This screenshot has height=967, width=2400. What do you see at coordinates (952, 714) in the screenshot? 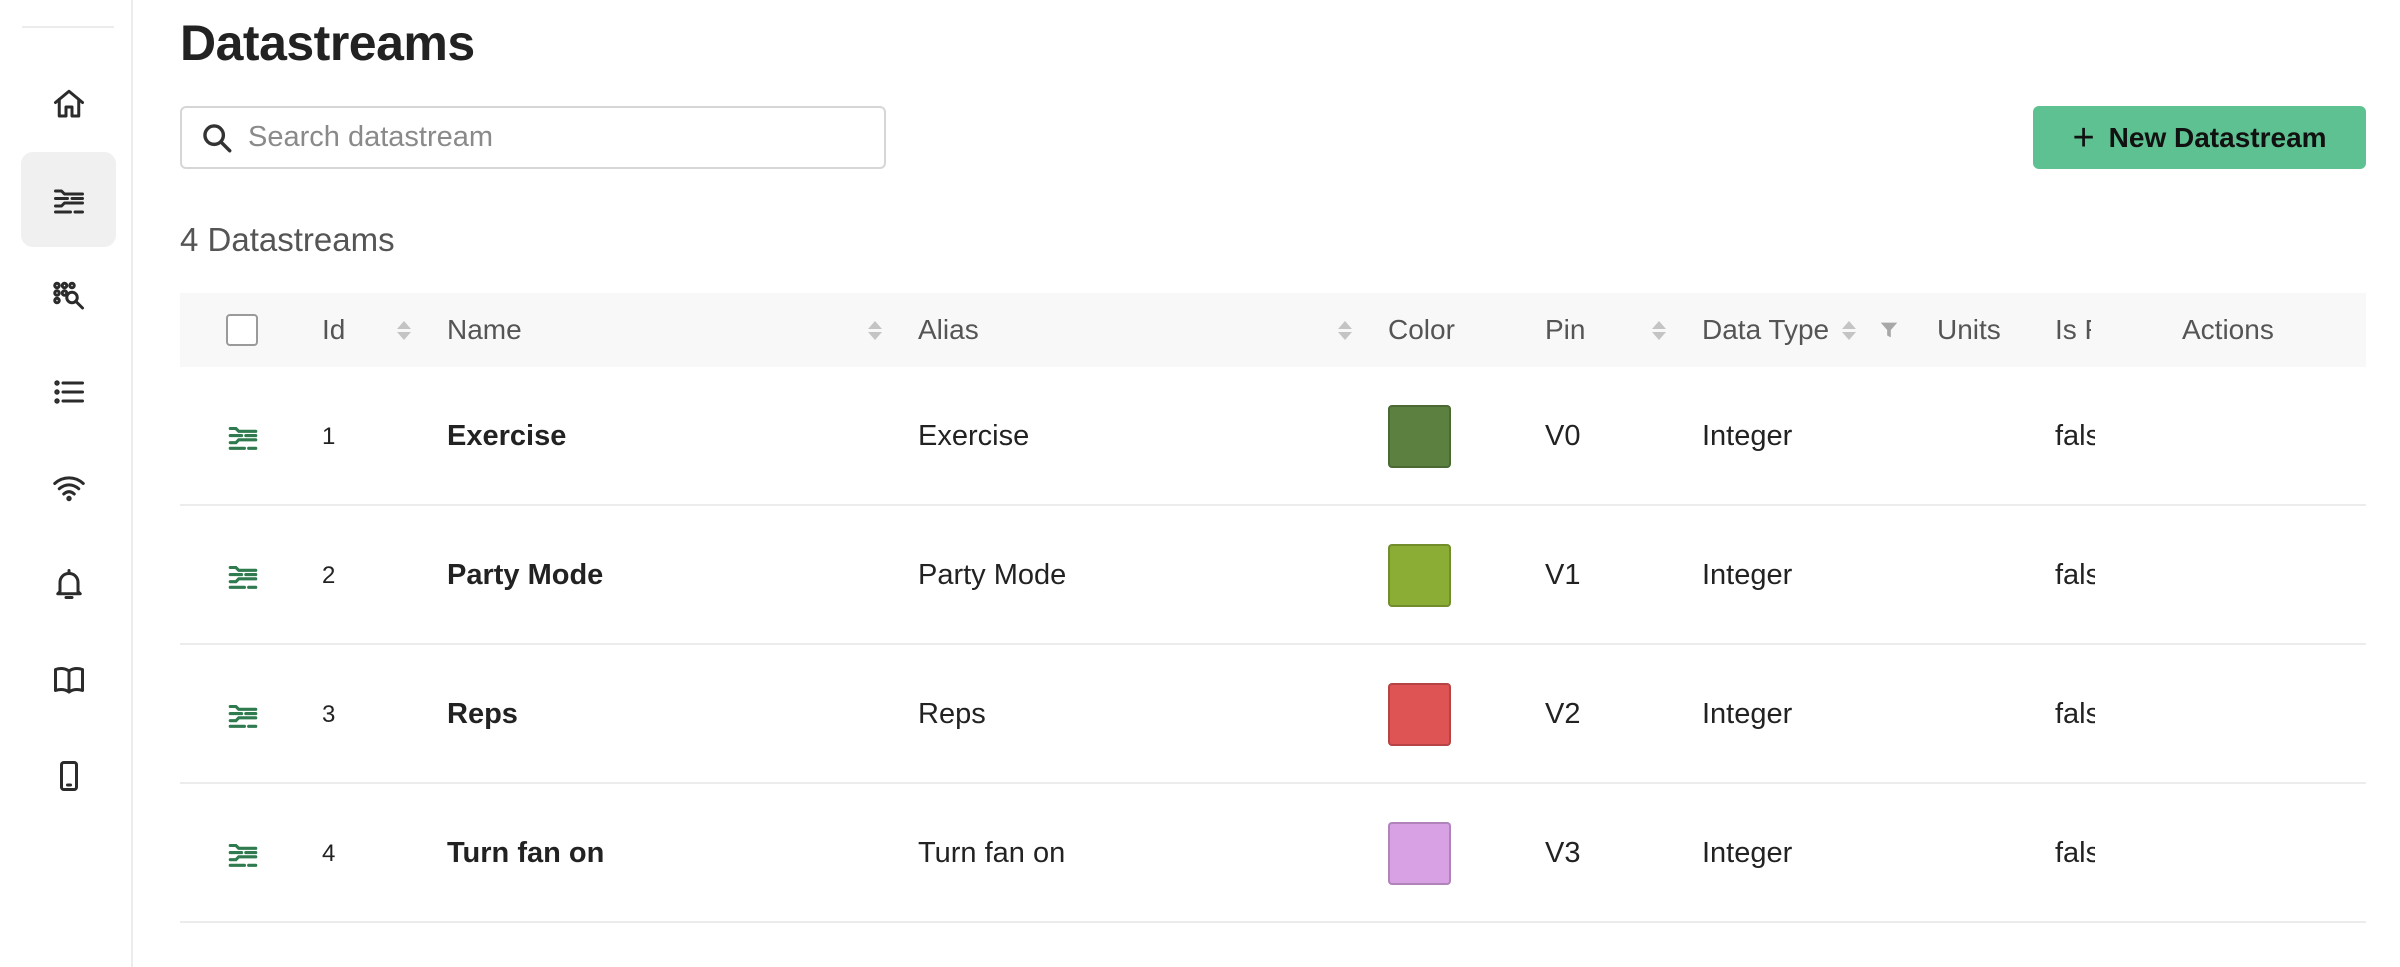
I see `cell-alias: Reps` at bounding box center [952, 714].